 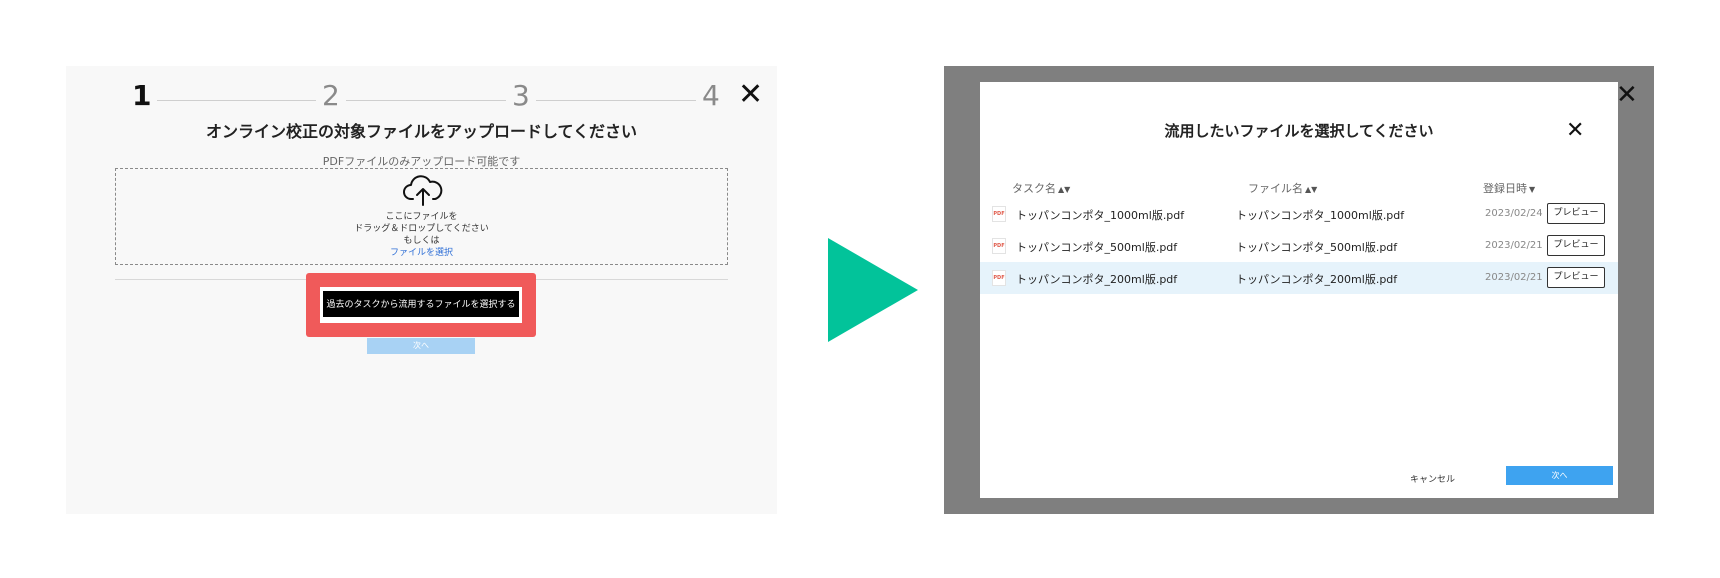 What do you see at coordinates (1097, 279) in the screenshot?
I see `row-task-name: トッパンコンポタ_200ml版.pdf` at bounding box center [1097, 279].